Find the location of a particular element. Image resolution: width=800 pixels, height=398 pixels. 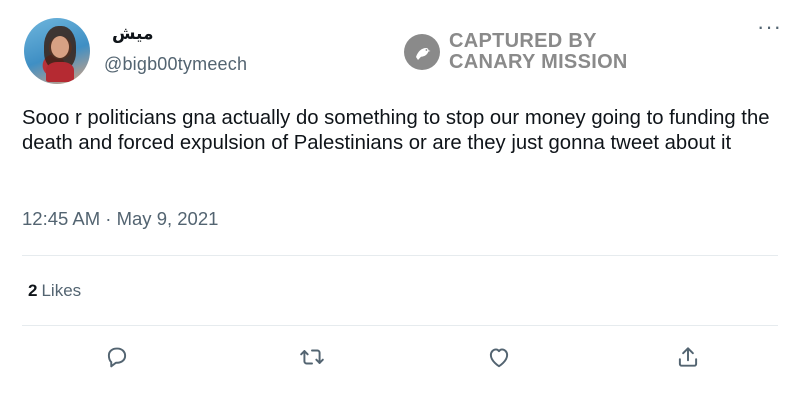

like-button is located at coordinates (499, 357).